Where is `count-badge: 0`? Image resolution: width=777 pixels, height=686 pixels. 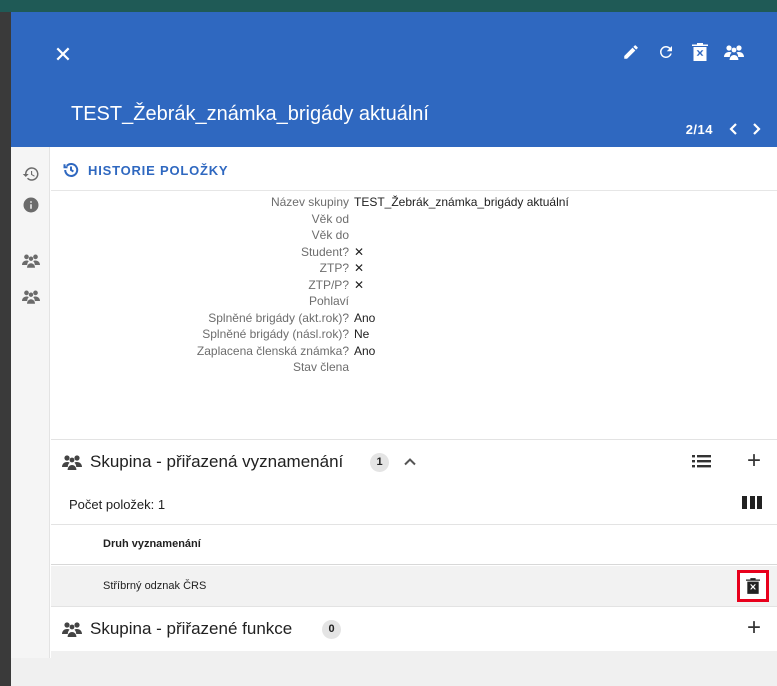 count-badge: 0 is located at coordinates (331, 629).